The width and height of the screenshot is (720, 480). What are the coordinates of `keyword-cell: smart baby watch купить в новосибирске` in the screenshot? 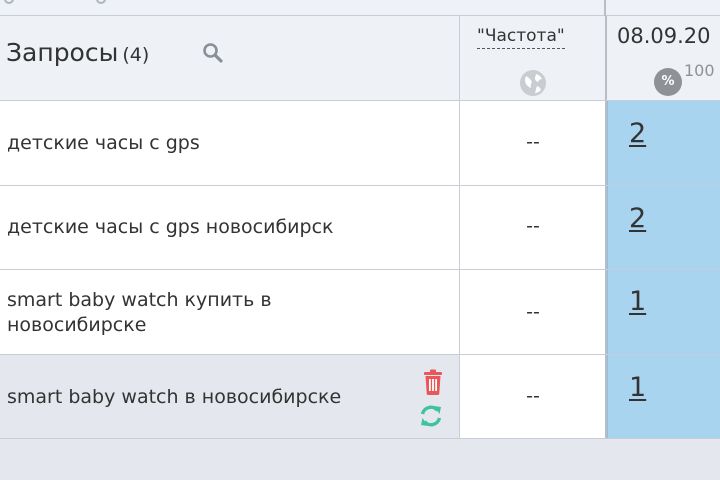 It's located at (229, 312).